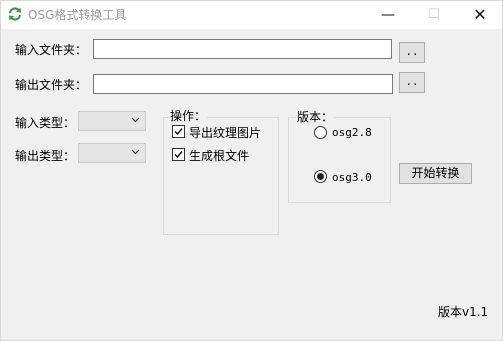 Image resolution: width=503 pixels, height=341 pixels. I want to click on osg30-label: osg3.0, so click(352, 177).